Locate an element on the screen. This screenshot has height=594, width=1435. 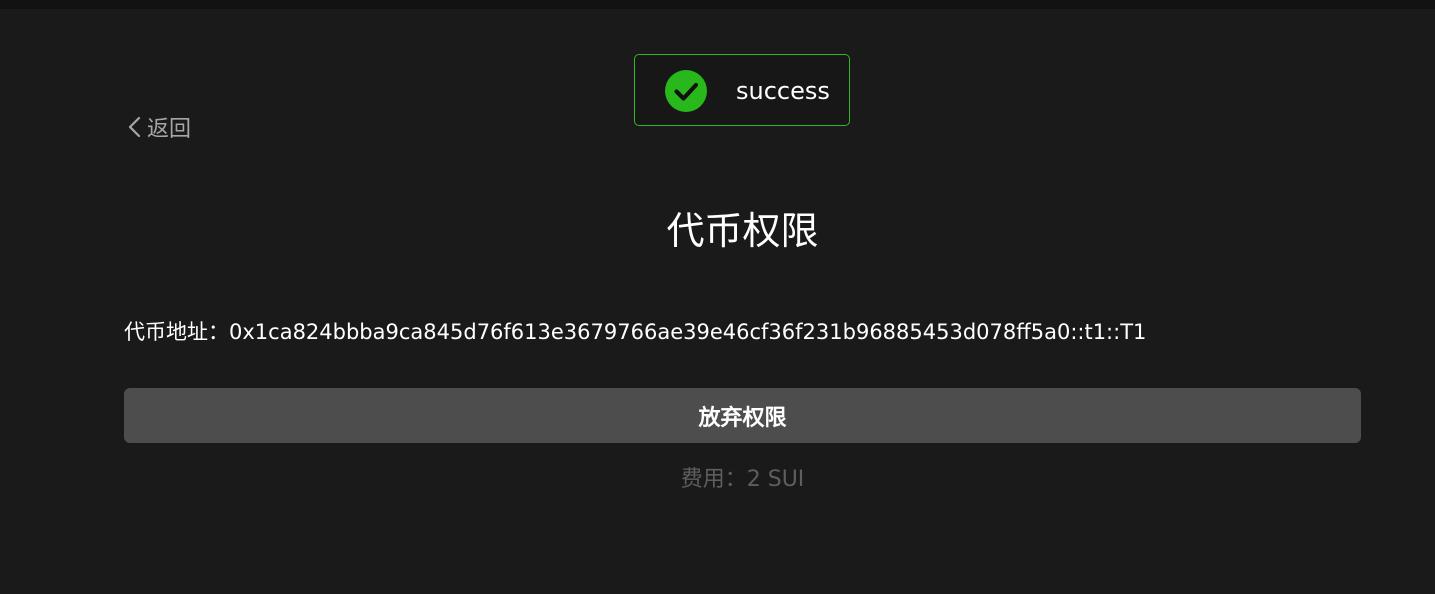
chevron-left-icon is located at coordinates (135, 127).